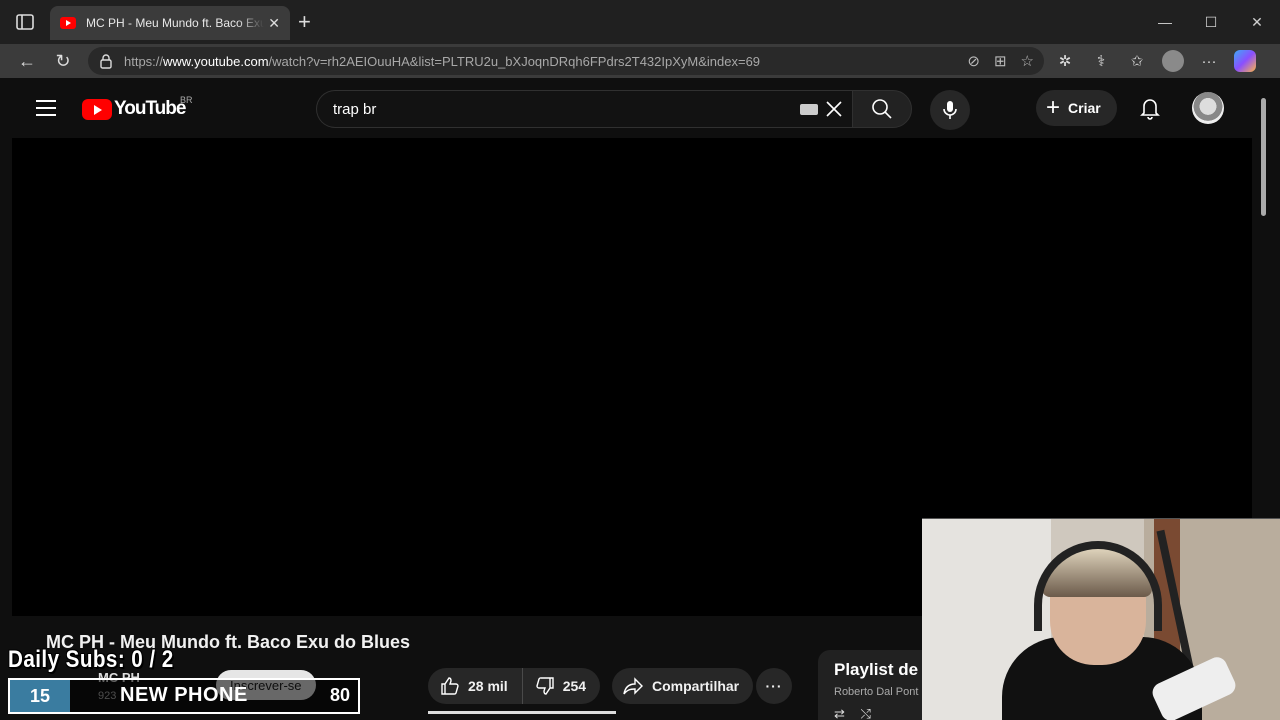 The width and height of the screenshot is (1280, 720). I want to click on tab-title: MC PH - Meu Mundo ft. Baco Exu do Blues, so click(175, 23).